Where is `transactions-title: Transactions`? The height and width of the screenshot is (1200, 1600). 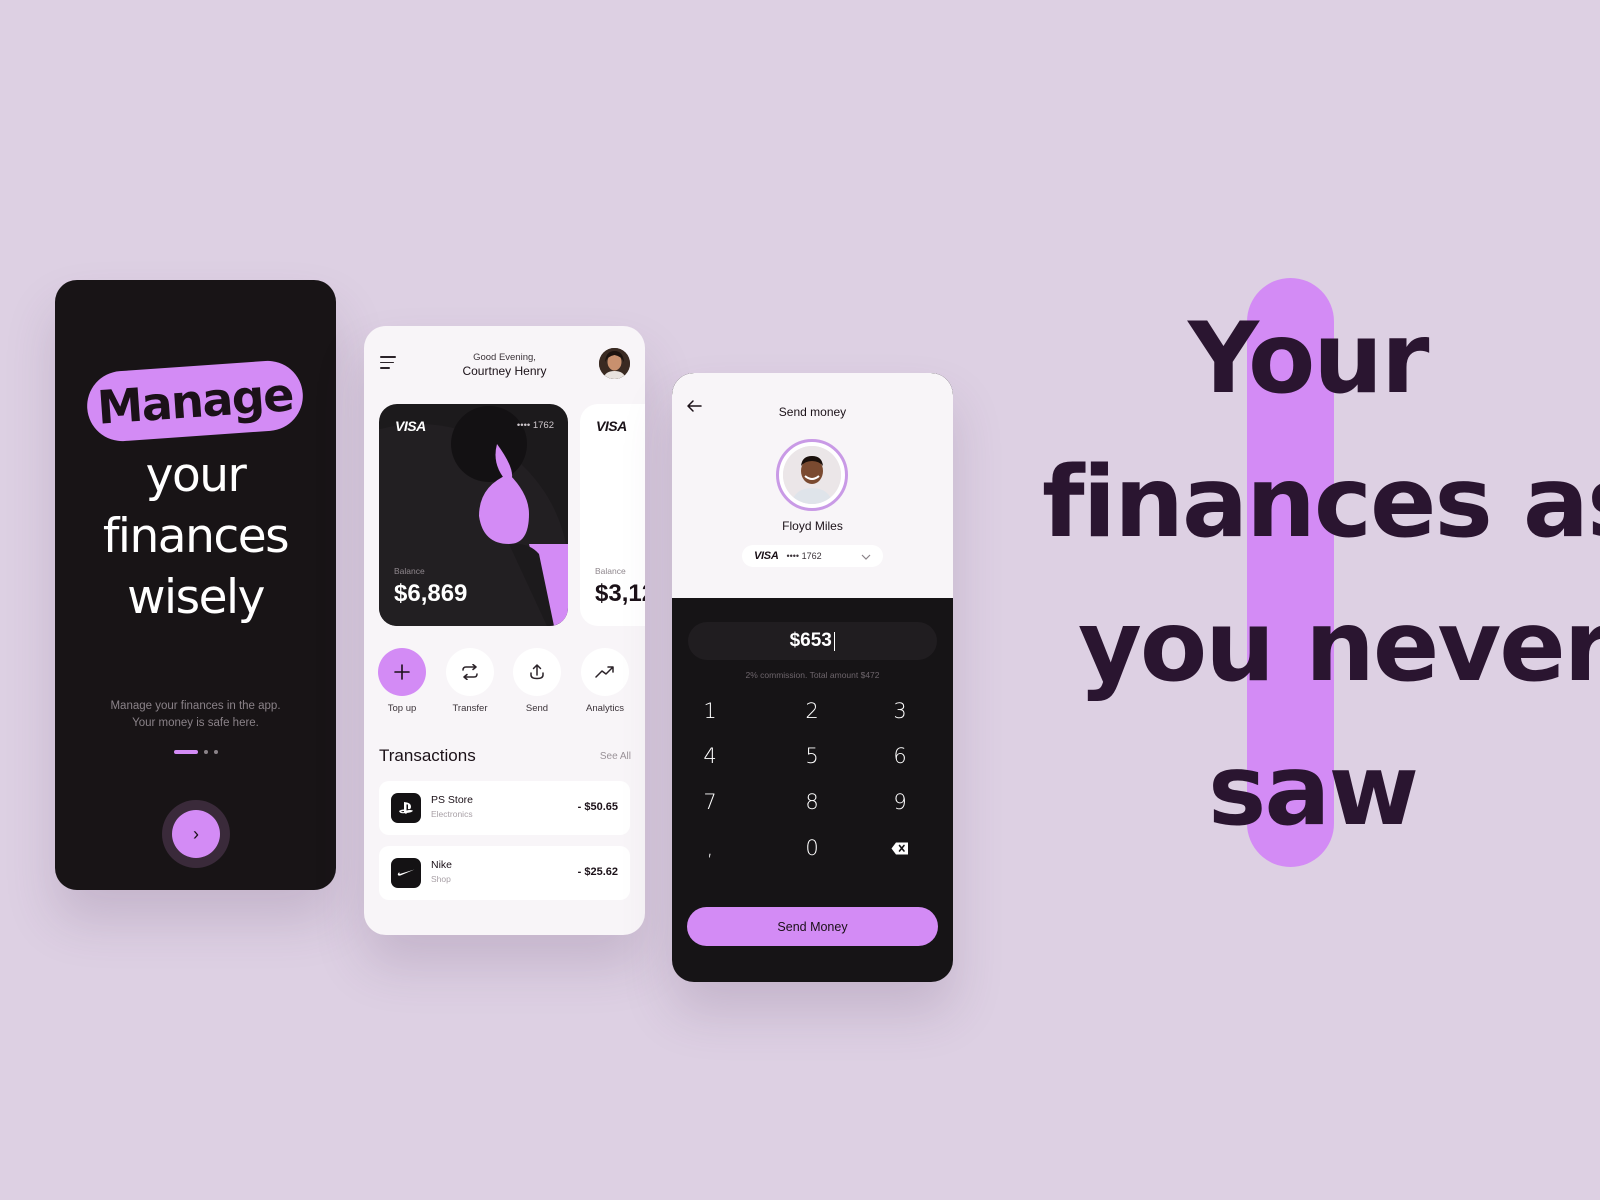 transactions-title: Transactions is located at coordinates (427, 755).